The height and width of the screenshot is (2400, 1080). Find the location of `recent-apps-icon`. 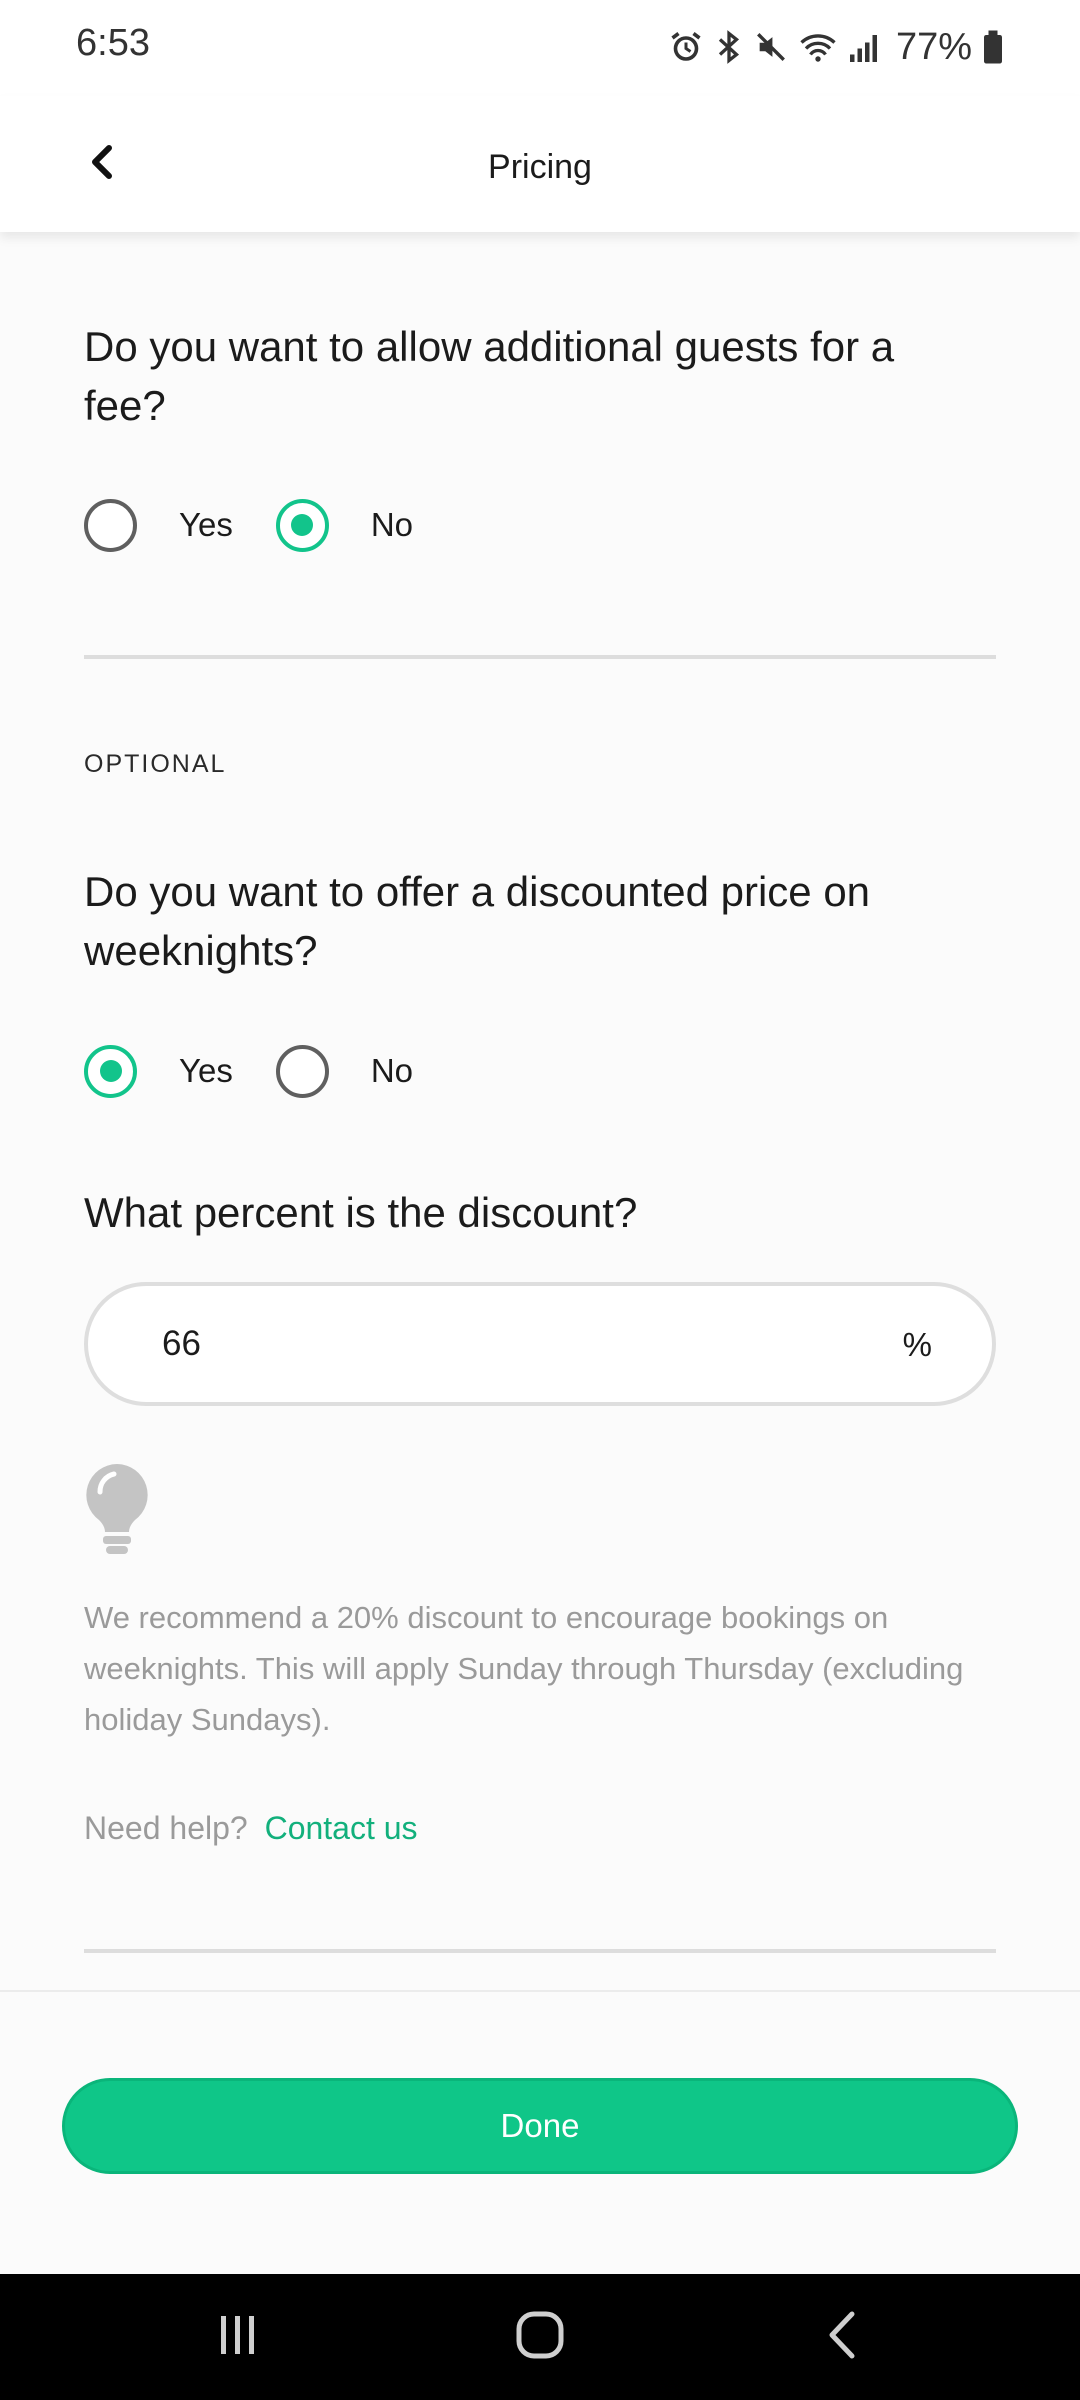

recent-apps-icon is located at coordinates (238, 2337).